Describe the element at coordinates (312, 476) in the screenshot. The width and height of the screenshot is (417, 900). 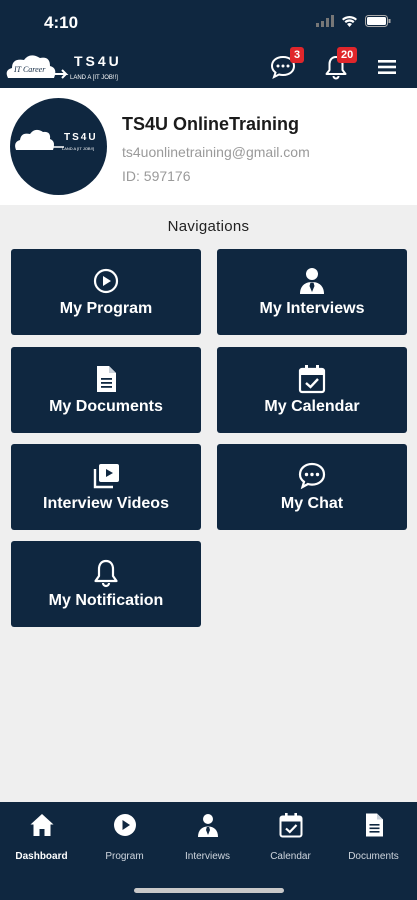
I see `chat-bubble-icon` at that location.